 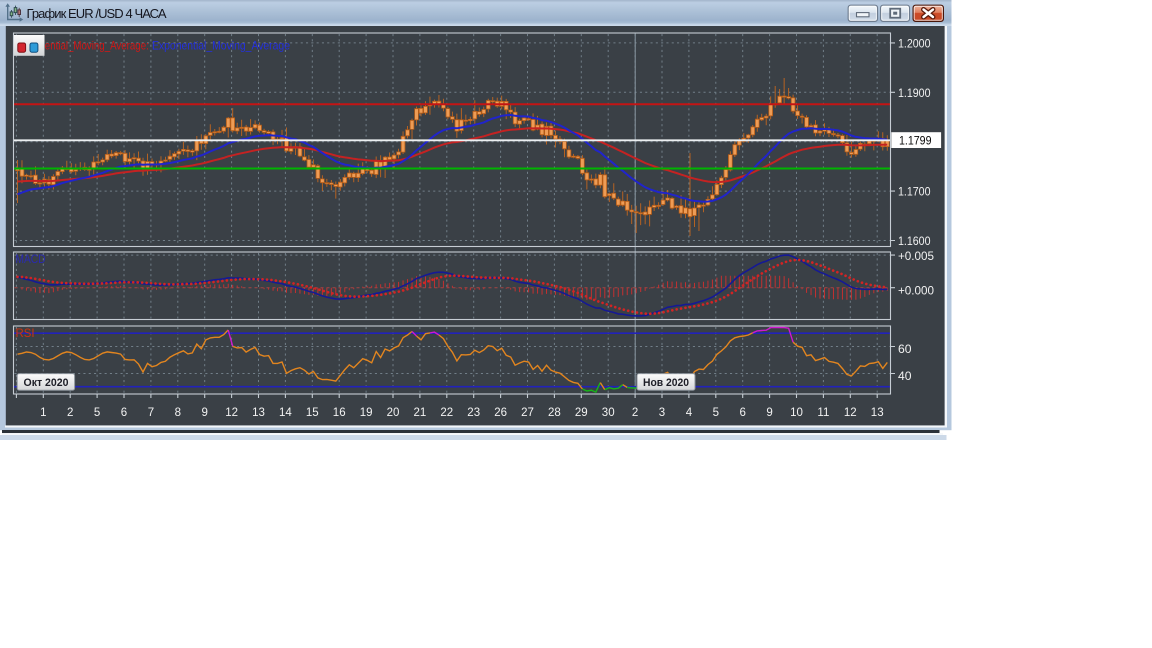 What do you see at coordinates (221, 46) in the screenshot?
I see `svg-text: Exponential_Moving_Average` at bounding box center [221, 46].